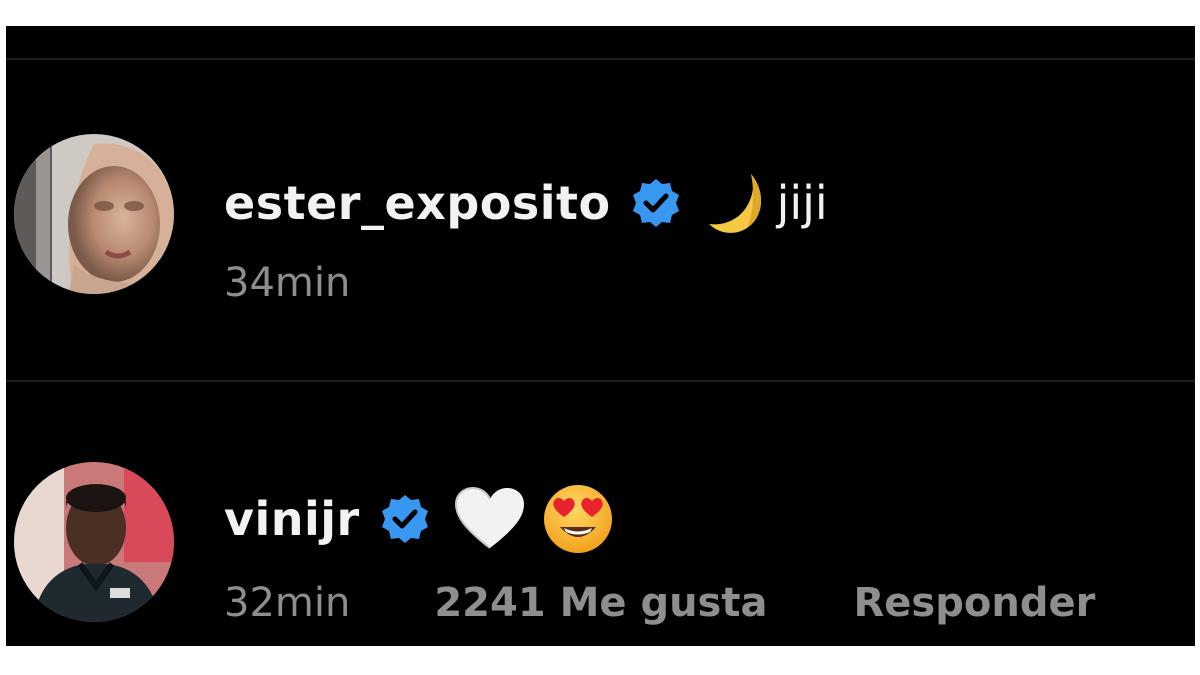  I want to click on heart-eyes-icon, so click(578, 519).